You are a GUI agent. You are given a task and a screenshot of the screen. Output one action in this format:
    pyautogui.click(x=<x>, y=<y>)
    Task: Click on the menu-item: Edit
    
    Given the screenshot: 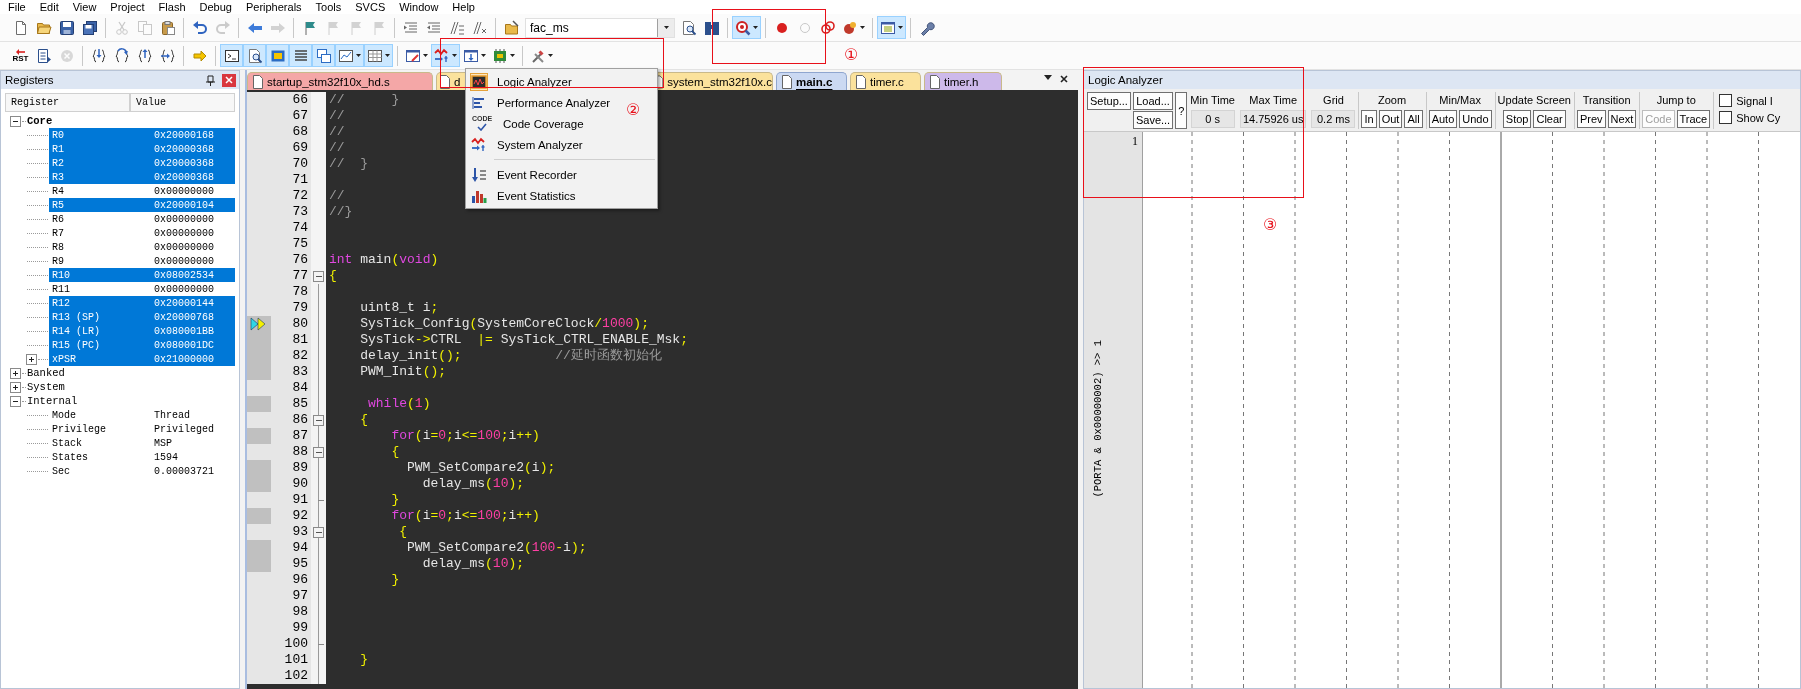 What is the action you would take?
    pyautogui.click(x=49, y=7)
    